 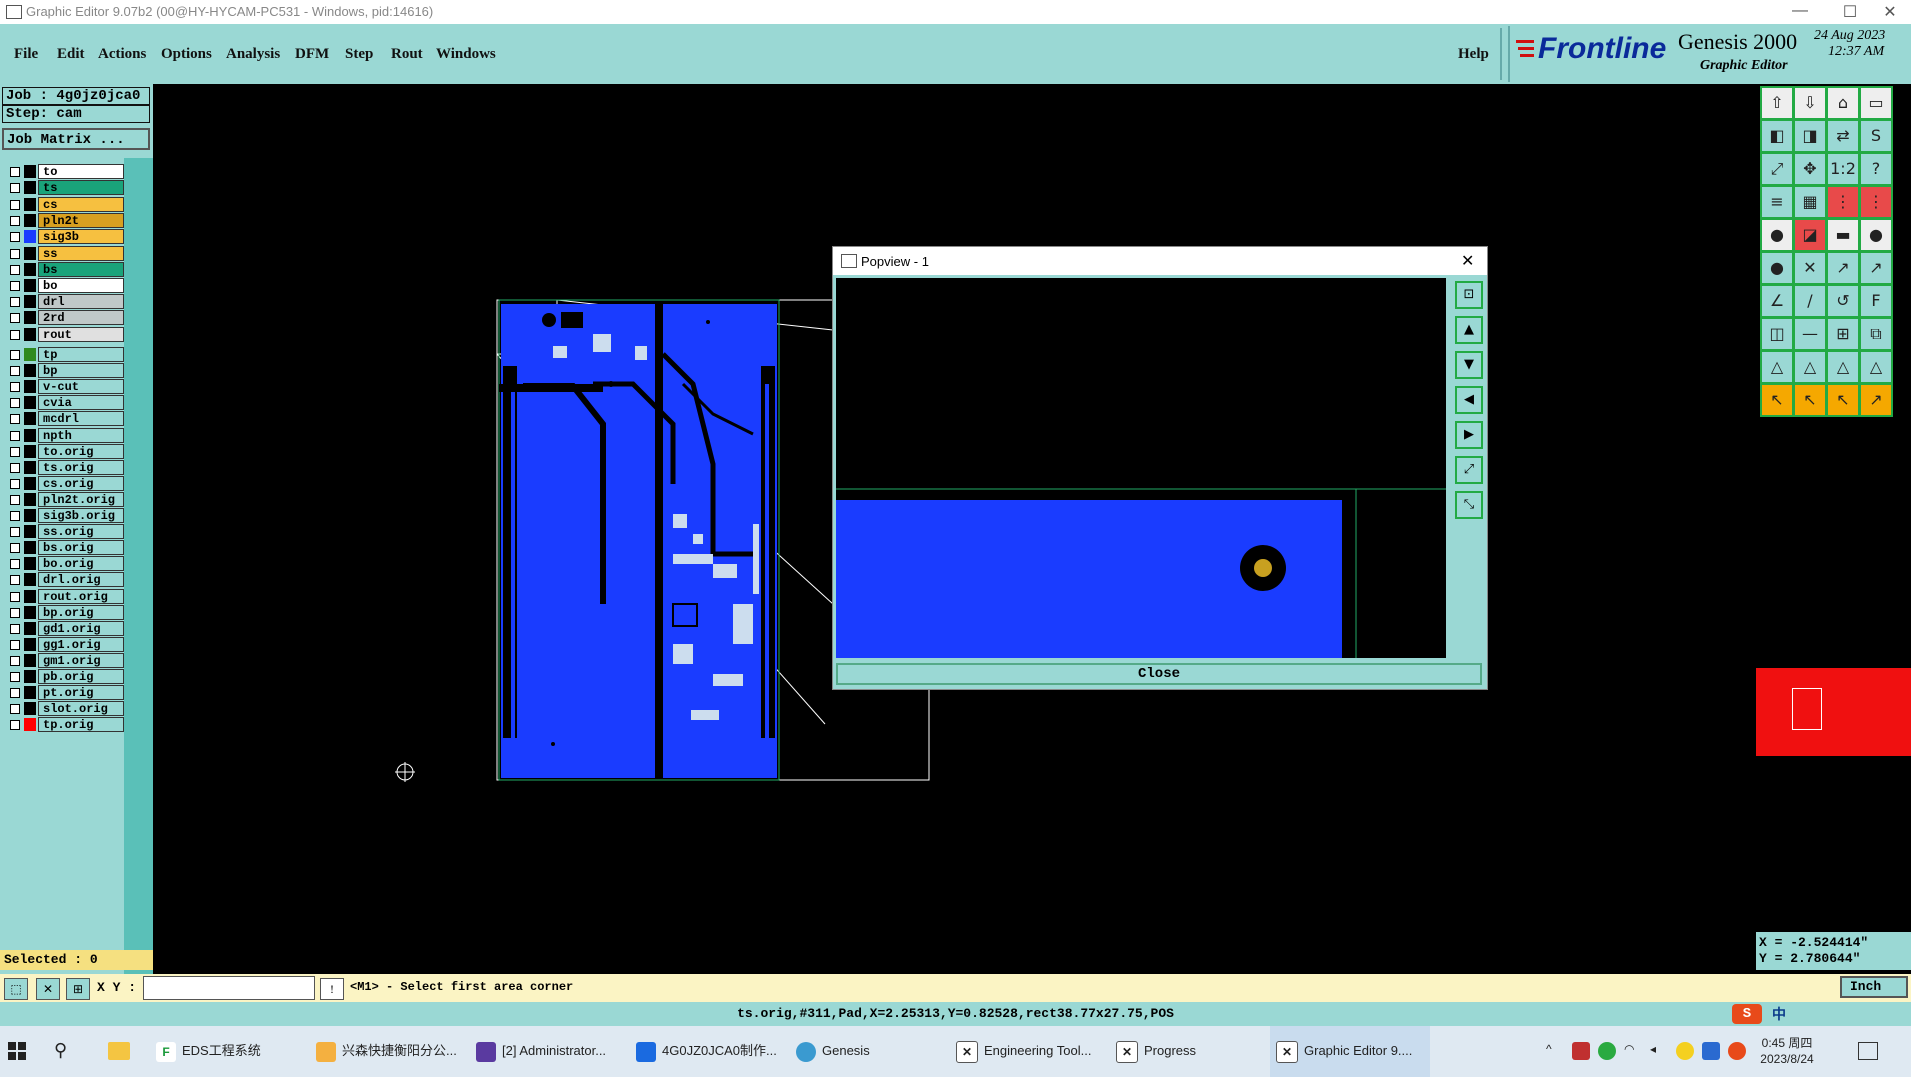 What do you see at coordinates (1469, 400) in the screenshot?
I see `popview-pan-left-icon: ◀` at bounding box center [1469, 400].